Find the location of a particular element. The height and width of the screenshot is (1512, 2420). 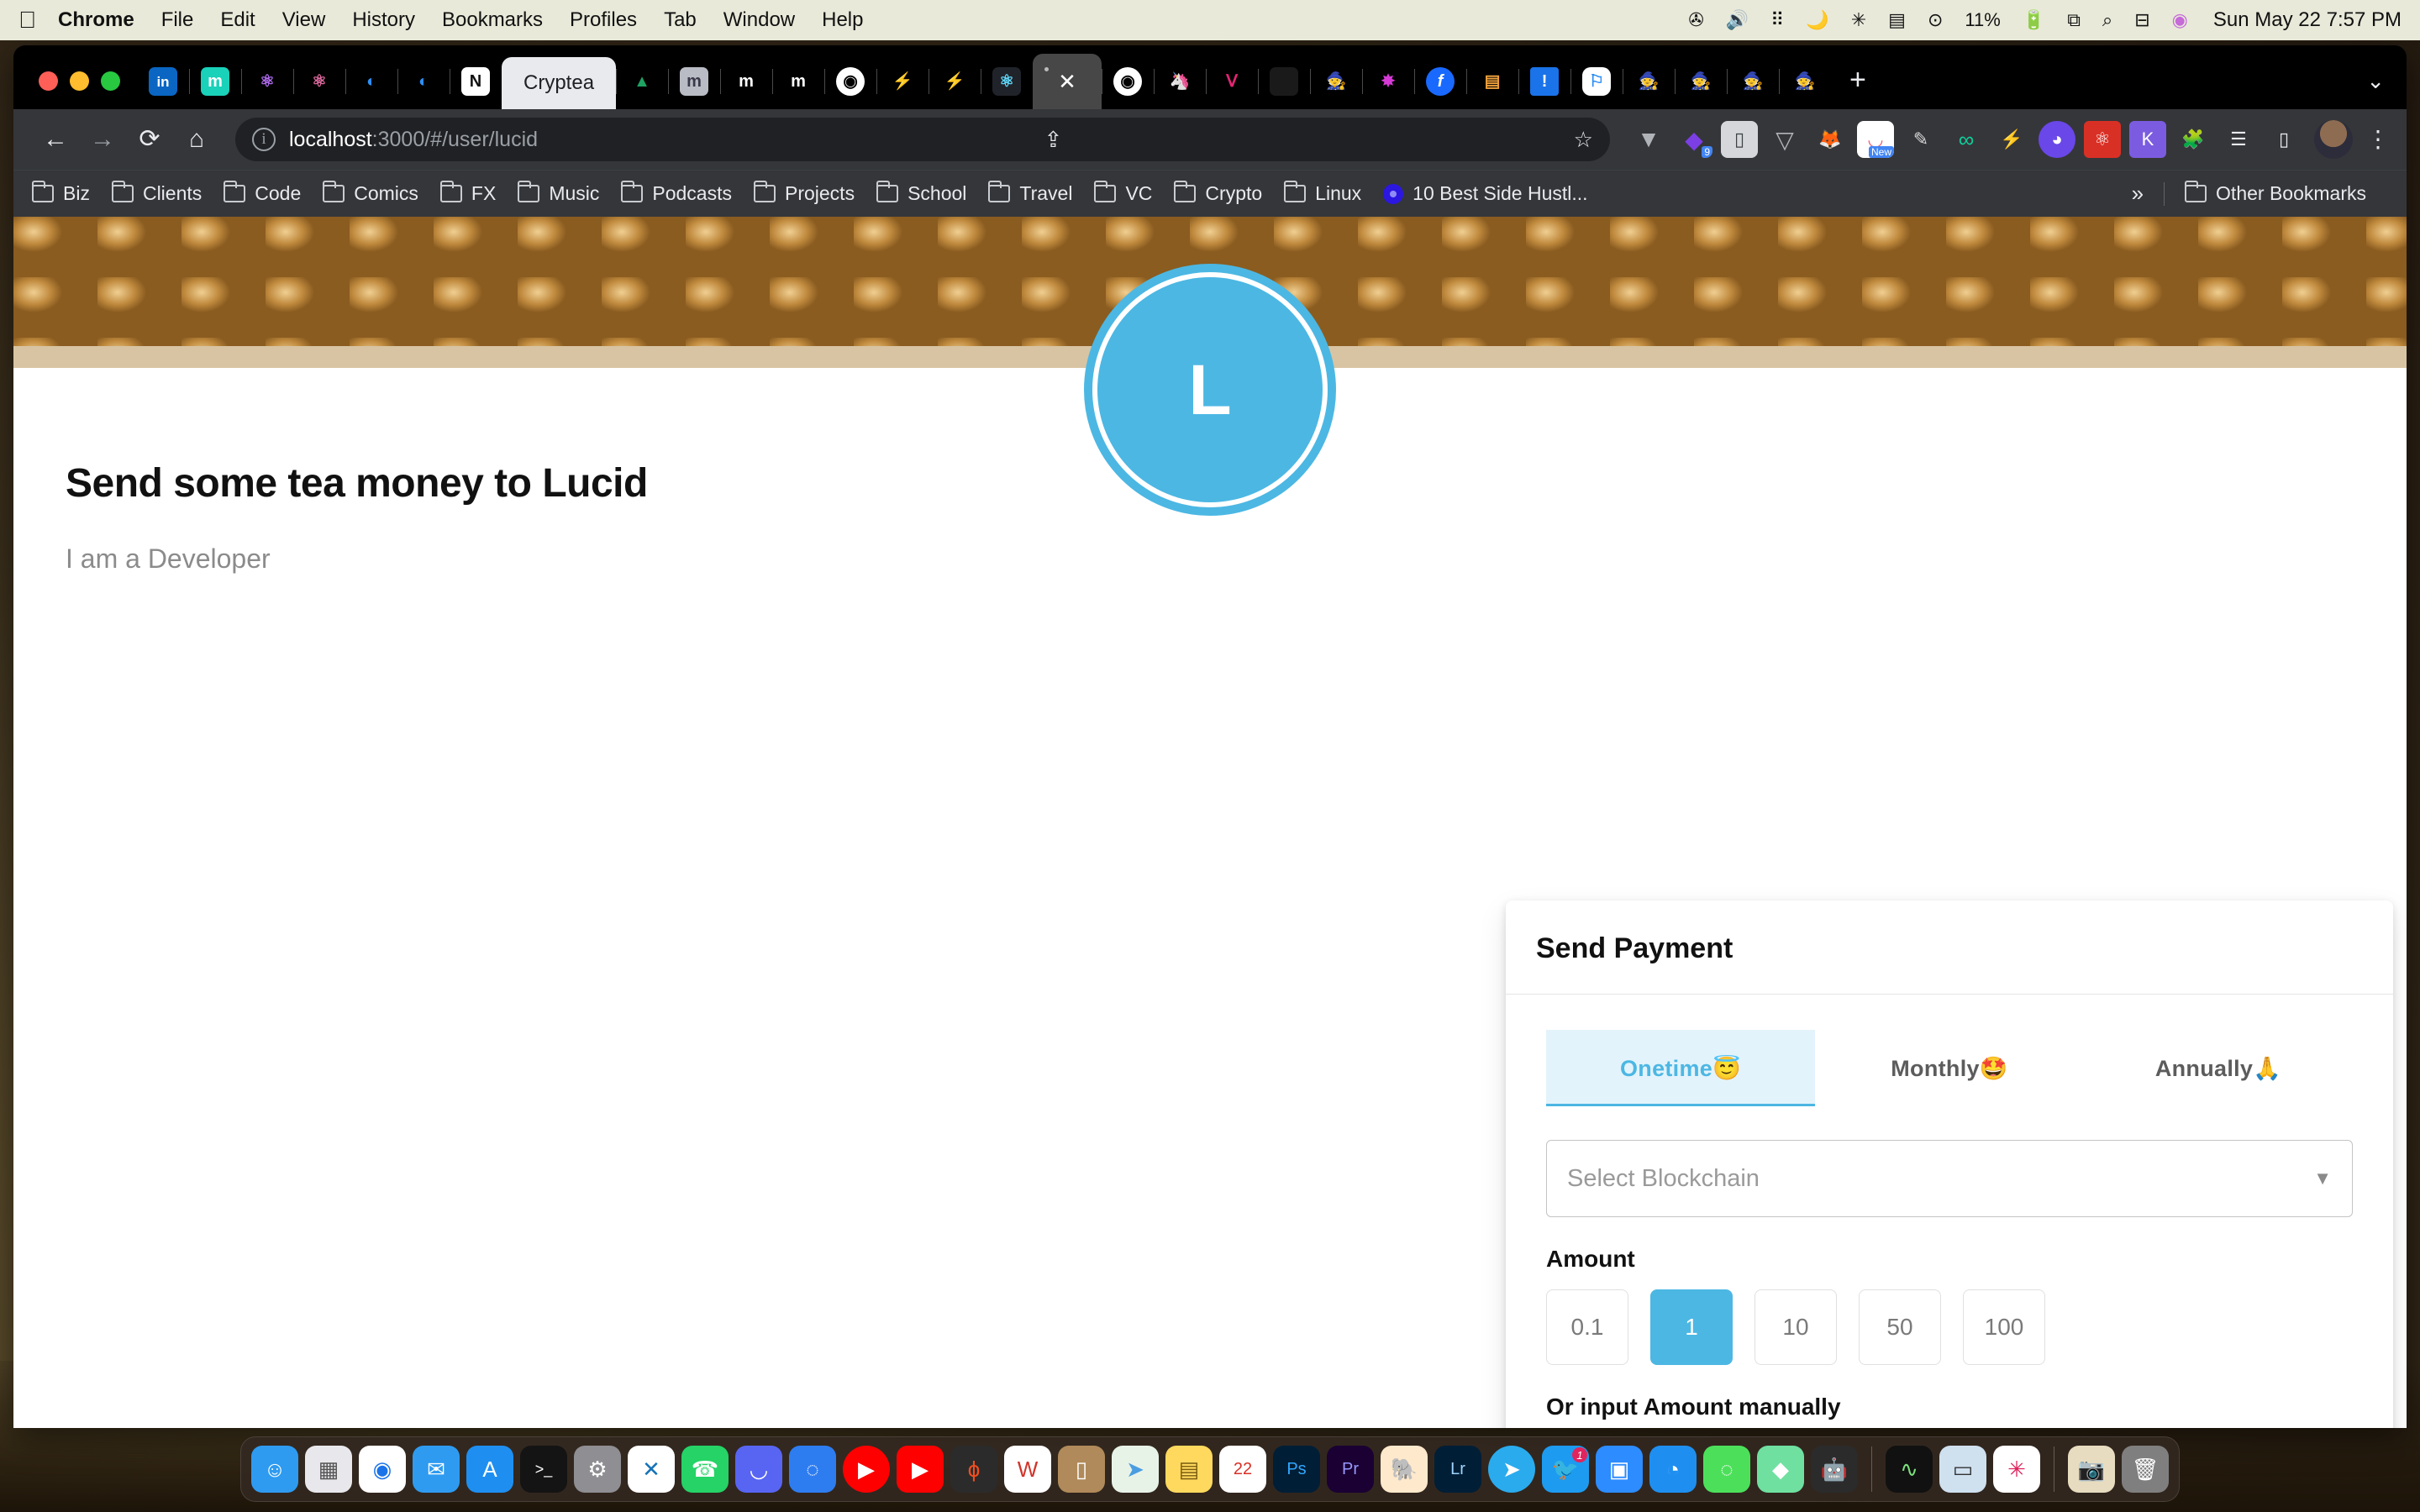

address-bar: i localhost:3000/#/user/lucid ⇪ ☆ is located at coordinates (923, 139).